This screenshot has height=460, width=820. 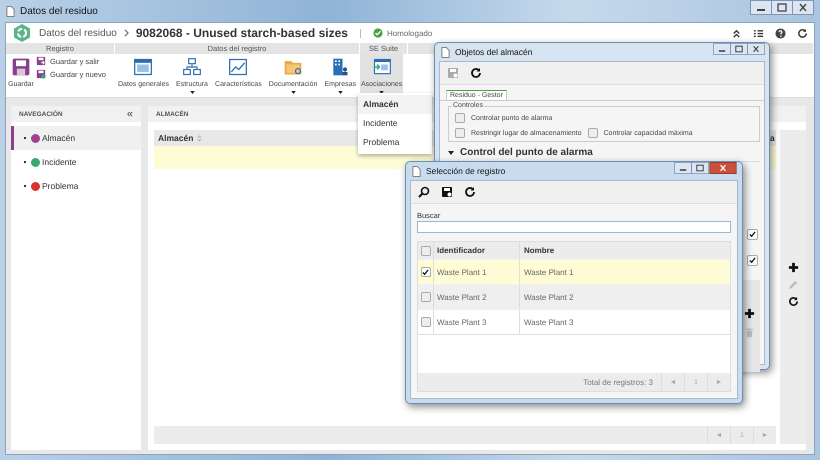 What do you see at coordinates (395, 123) in the screenshot?
I see `menu-item: Incidente` at bounding box center [395, 123].